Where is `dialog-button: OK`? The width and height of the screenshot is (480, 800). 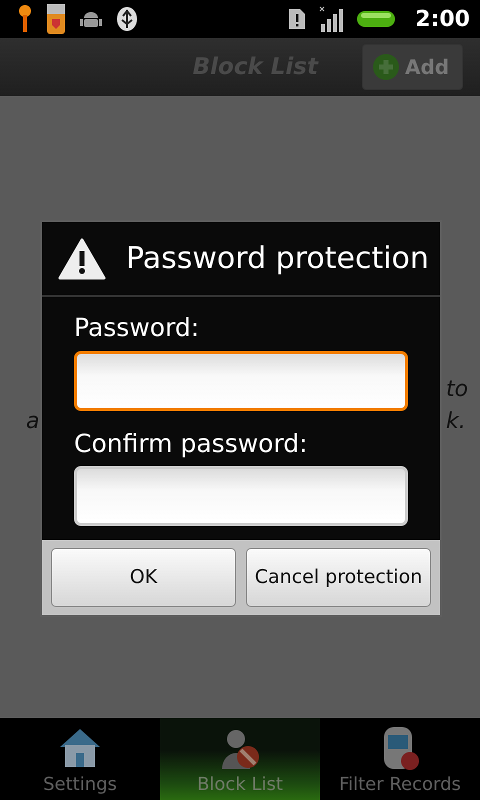
dialog-button: OK is located at coordinates (143, 577).